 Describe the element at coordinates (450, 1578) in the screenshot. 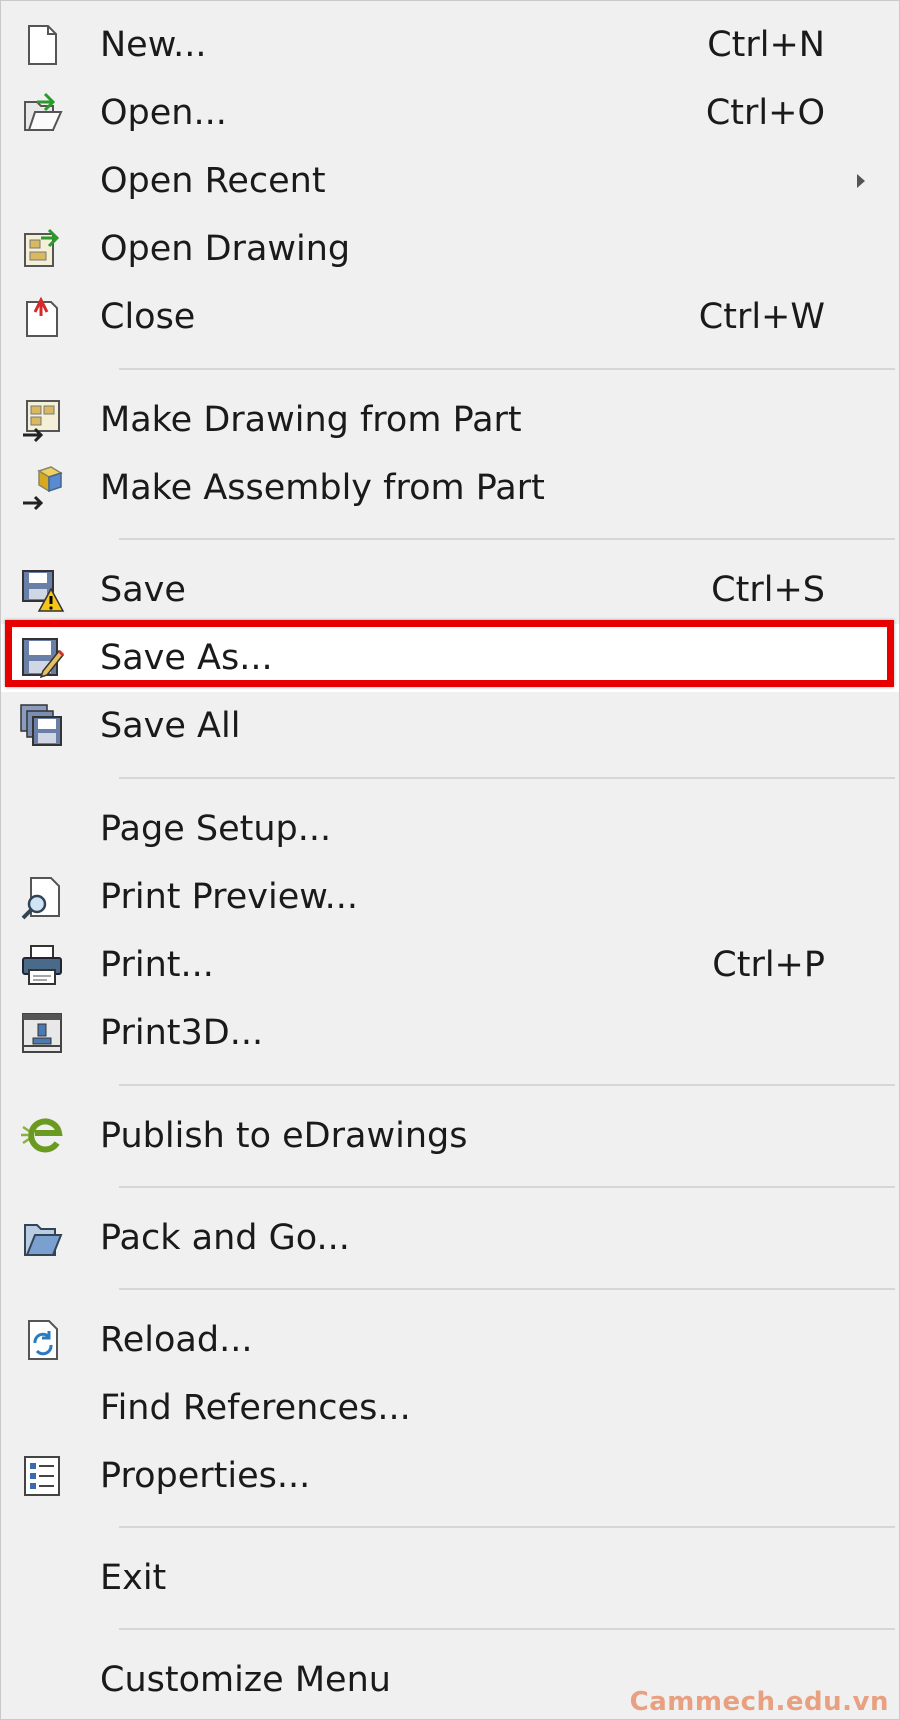

I see `menu-item-exit: Exit` at that location.